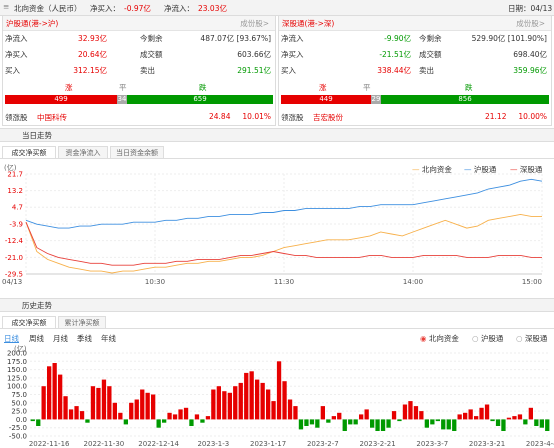  I want to click on period-quarterly: 季线, so click(84, 338).